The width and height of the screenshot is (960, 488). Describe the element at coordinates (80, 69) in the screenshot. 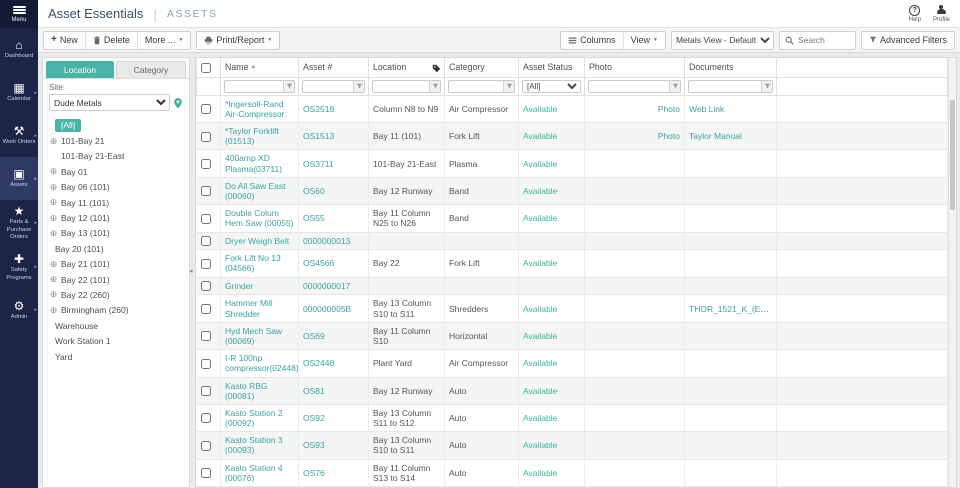

I see `tab-location: Location` at that location.